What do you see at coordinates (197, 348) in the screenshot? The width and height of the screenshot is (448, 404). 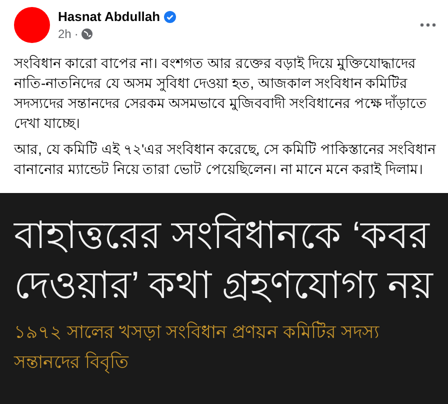 I see `image-subheadline: ১৯৭২ সালের খসড়া সংবিধান প্রণয়ন কমিটির সদস্য সন্তানদের বিবৃতি` at bounding box center [197, 348].